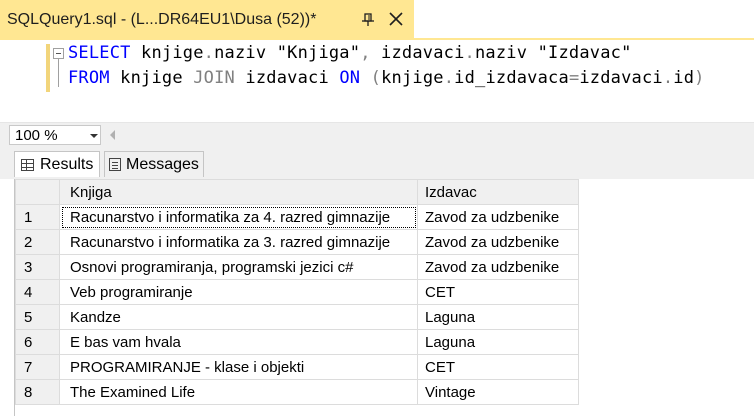 The image size is (754, 416). What do you see at coordinates (37, 267) in the screenshot?
I see `row-number: 3` at bounding box center [37, 267].